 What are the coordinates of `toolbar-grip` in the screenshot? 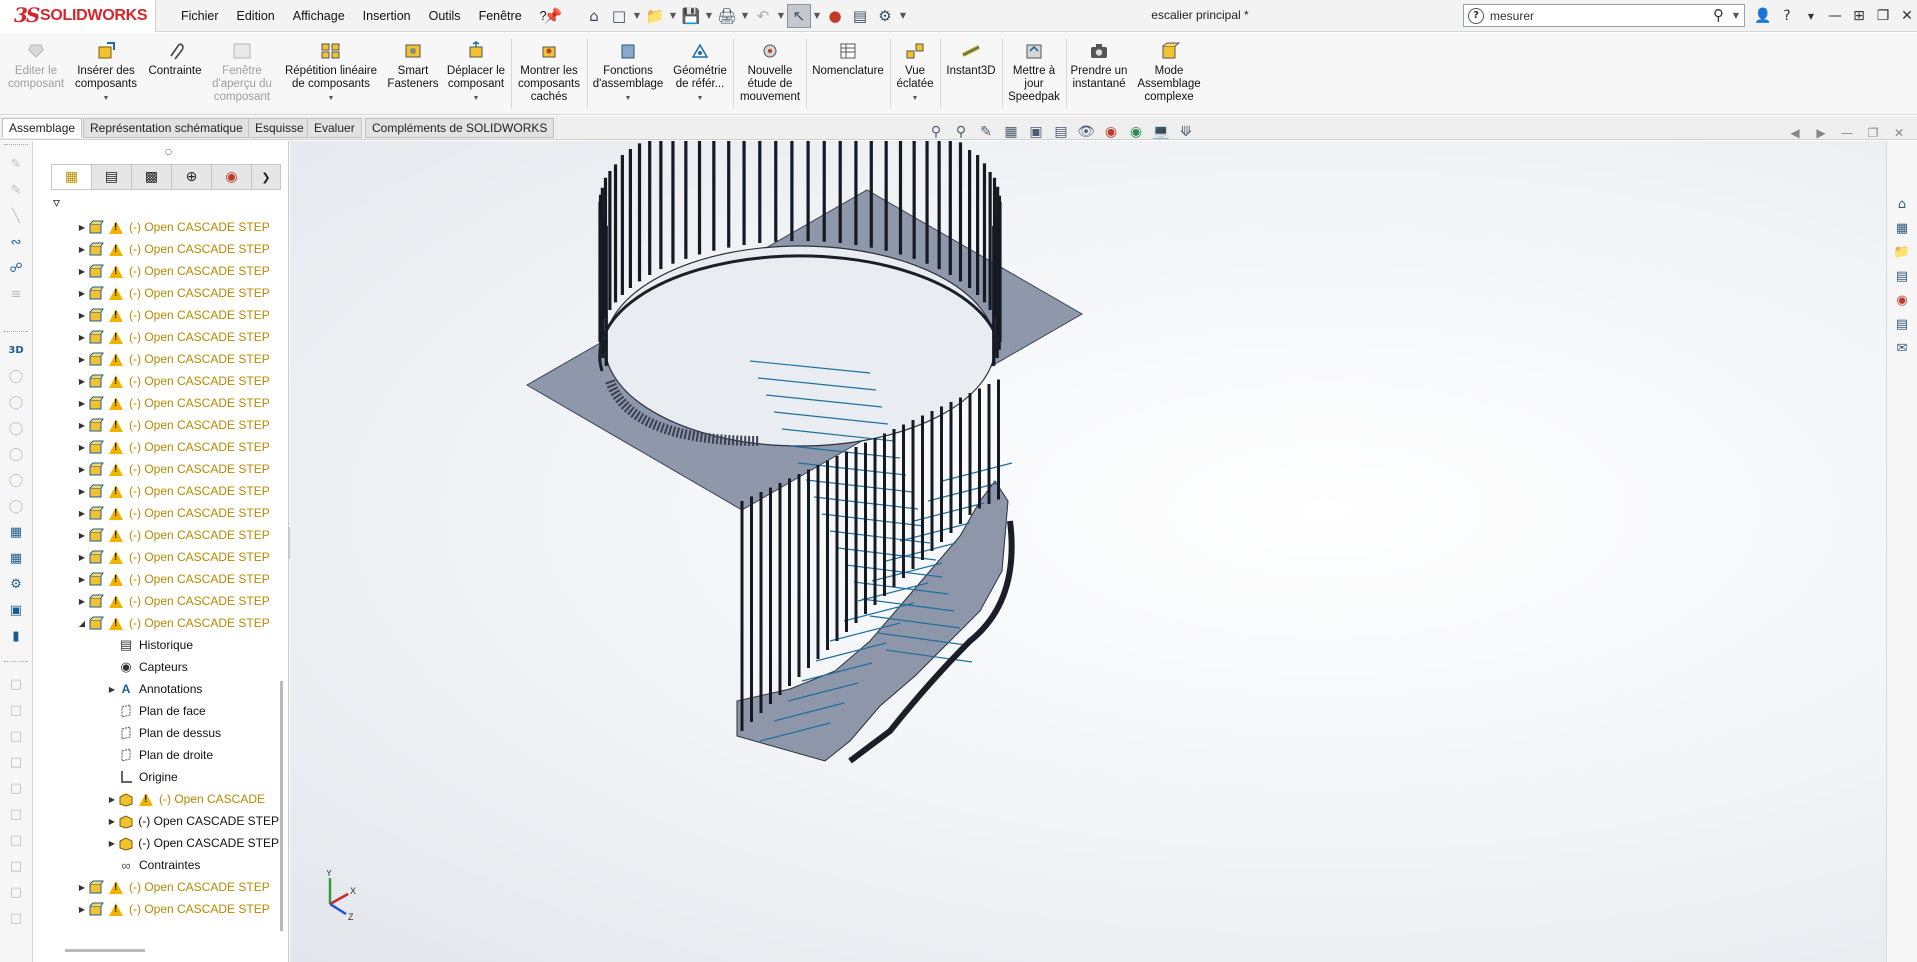 It's located at (16, 144).